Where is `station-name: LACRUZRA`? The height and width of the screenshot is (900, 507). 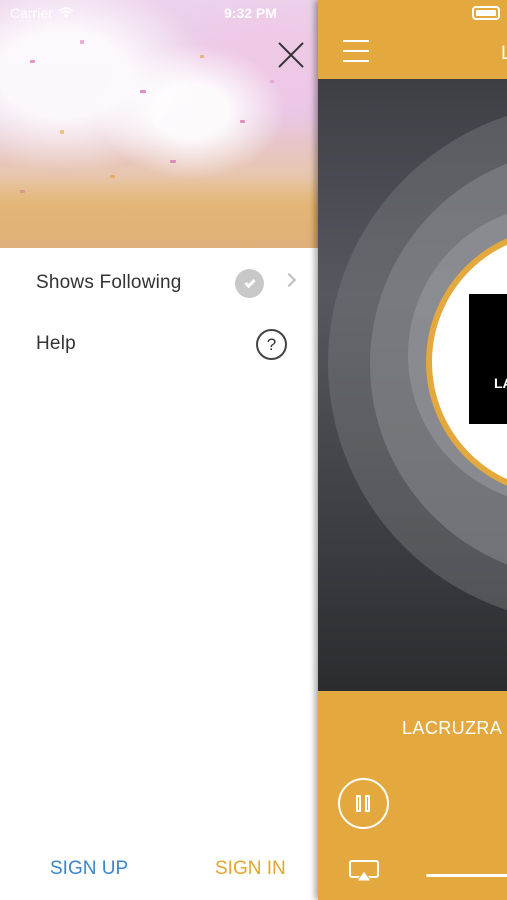
station-name: LACRUZRA is located at coordinates (452, 728).